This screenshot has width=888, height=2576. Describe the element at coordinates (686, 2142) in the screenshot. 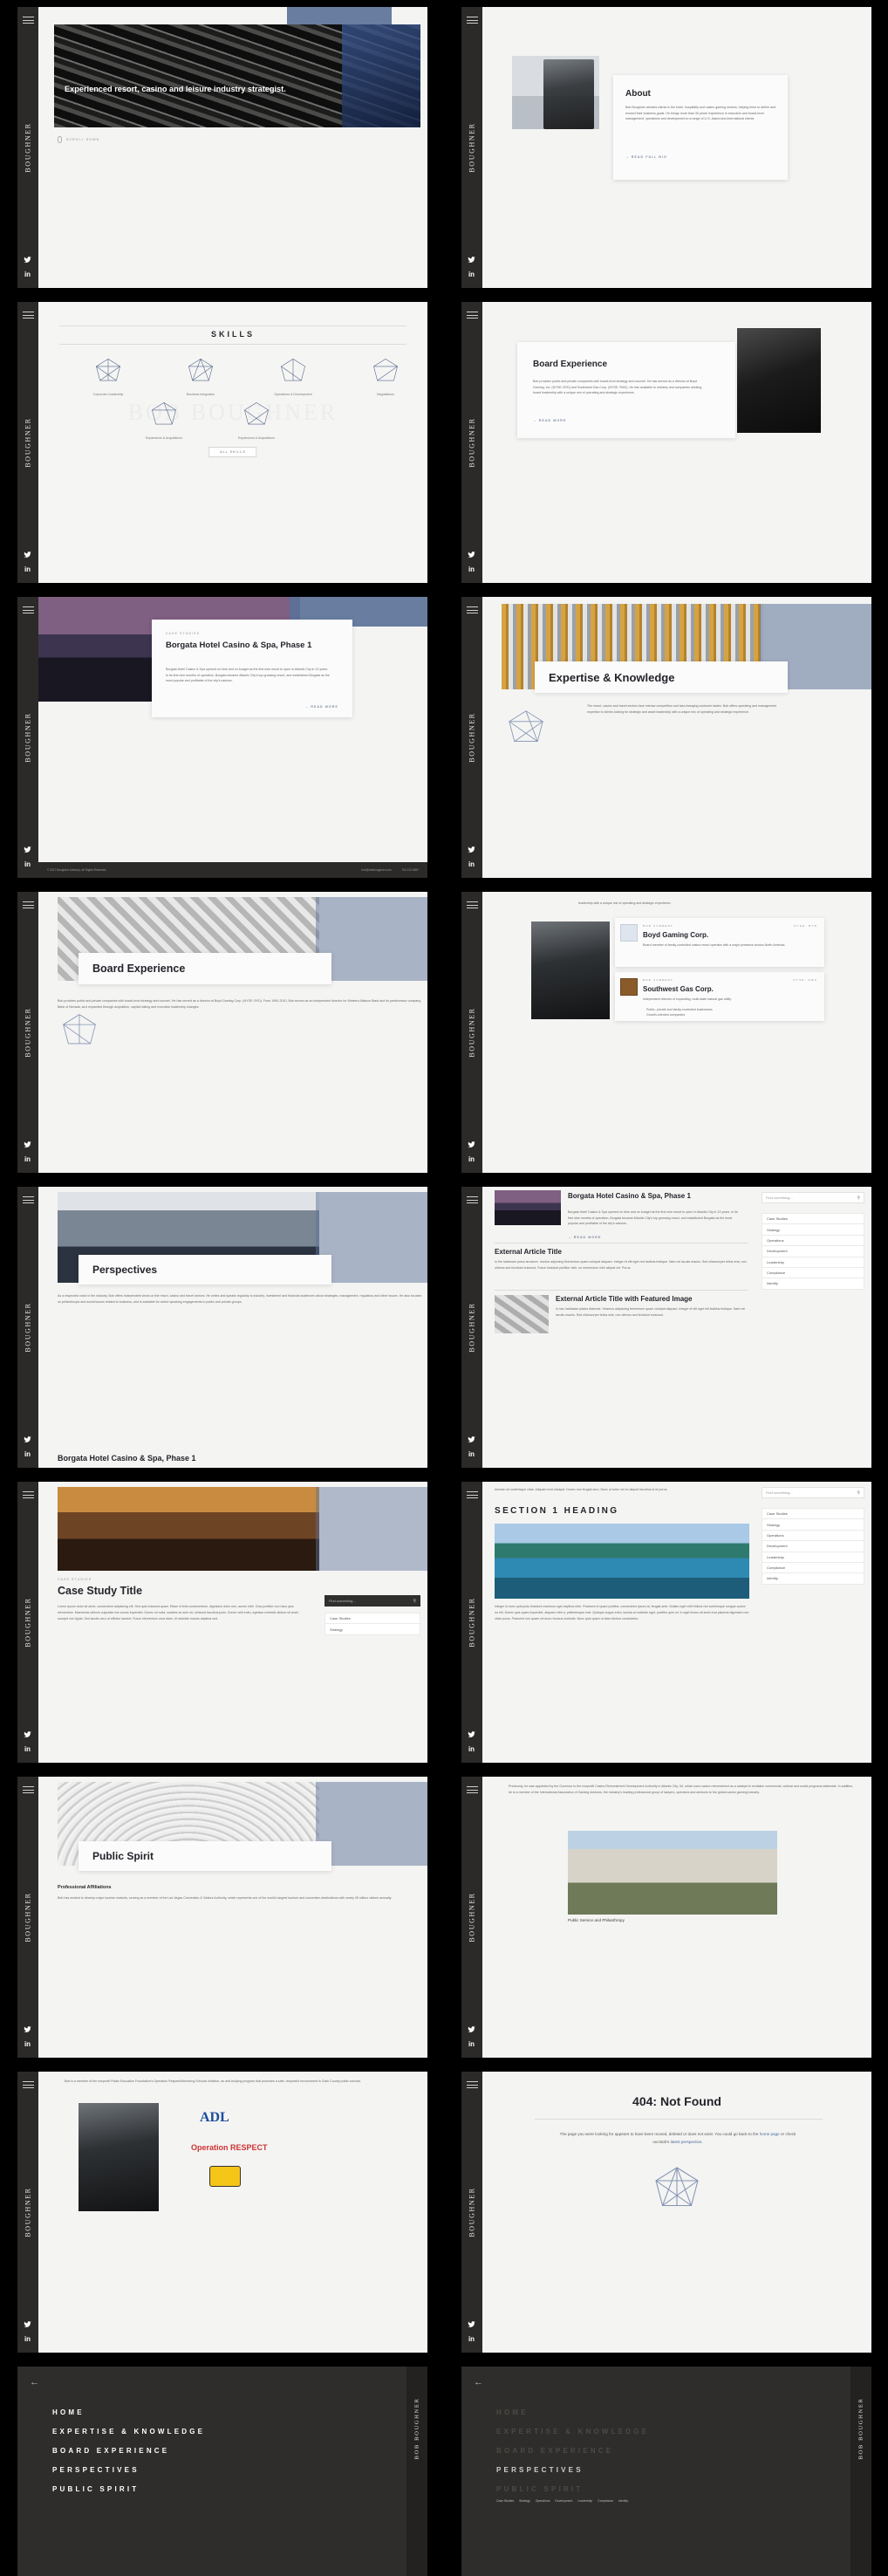

I see `latest-perspective-link: latest perspective` at that location.